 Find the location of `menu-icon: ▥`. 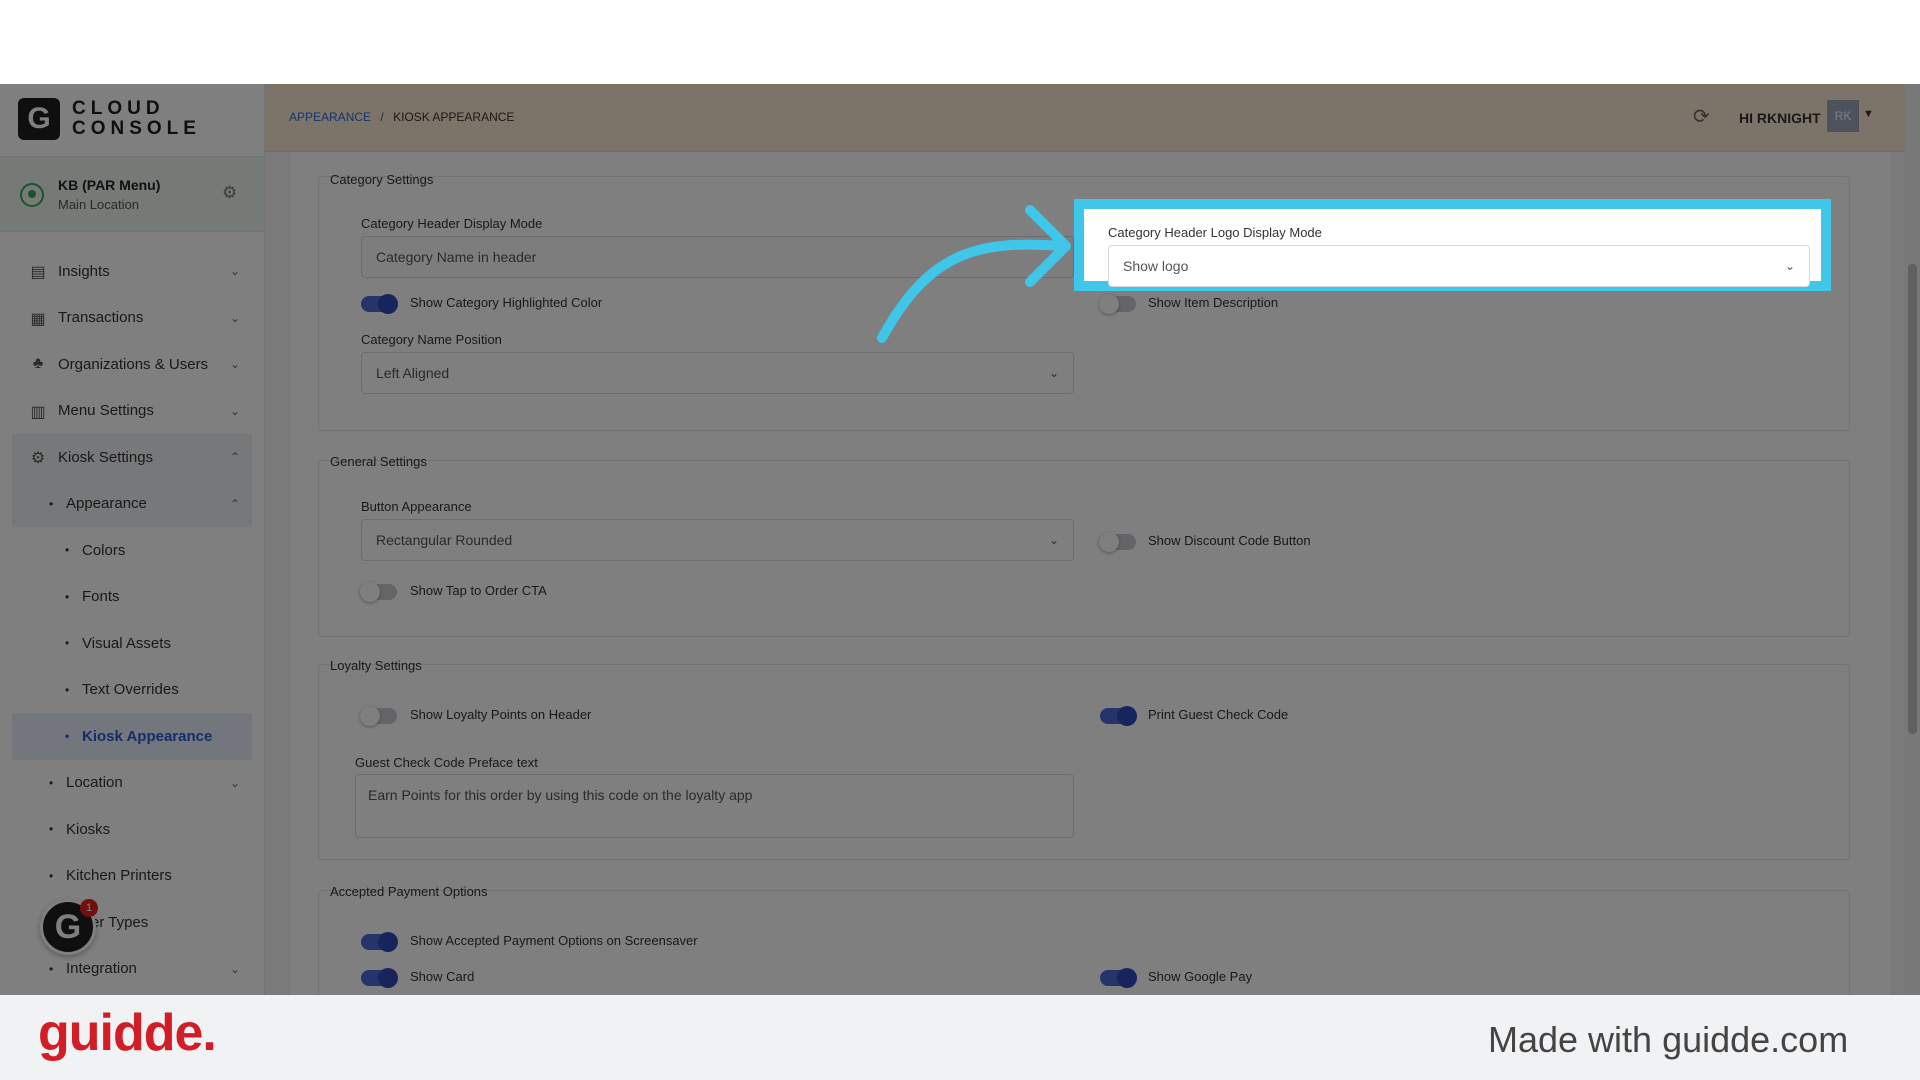

menu-icon: ▥ is located at coordinates (38, 412).